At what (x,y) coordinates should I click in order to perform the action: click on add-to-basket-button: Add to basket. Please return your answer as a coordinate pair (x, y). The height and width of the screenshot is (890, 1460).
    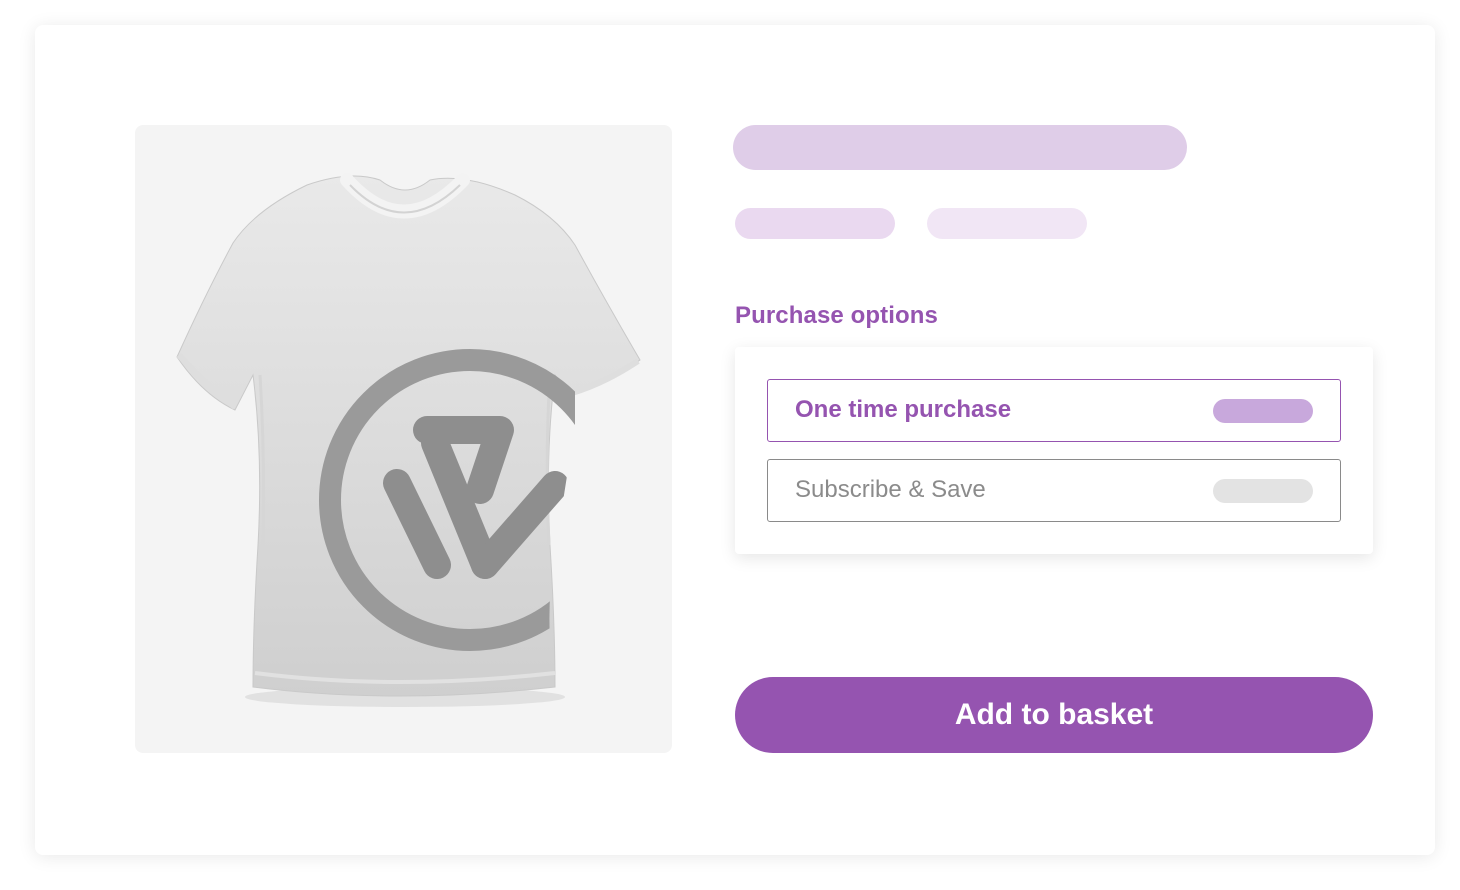
    Looking at the image, I should click on (1054, 715).